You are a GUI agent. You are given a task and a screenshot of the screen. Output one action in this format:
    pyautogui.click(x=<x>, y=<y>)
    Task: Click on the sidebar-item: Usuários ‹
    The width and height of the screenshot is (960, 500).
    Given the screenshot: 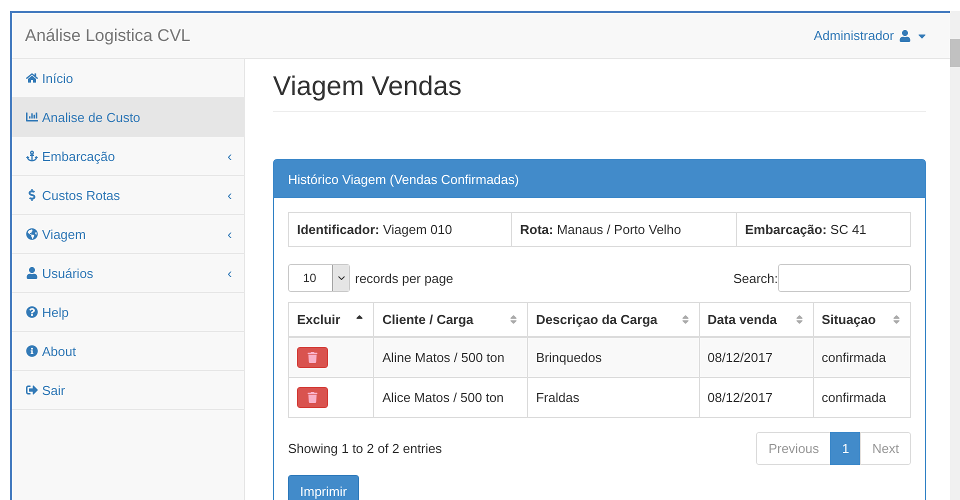 What is the action you would take?
    pyautogui.click(x=128, y=273)
    